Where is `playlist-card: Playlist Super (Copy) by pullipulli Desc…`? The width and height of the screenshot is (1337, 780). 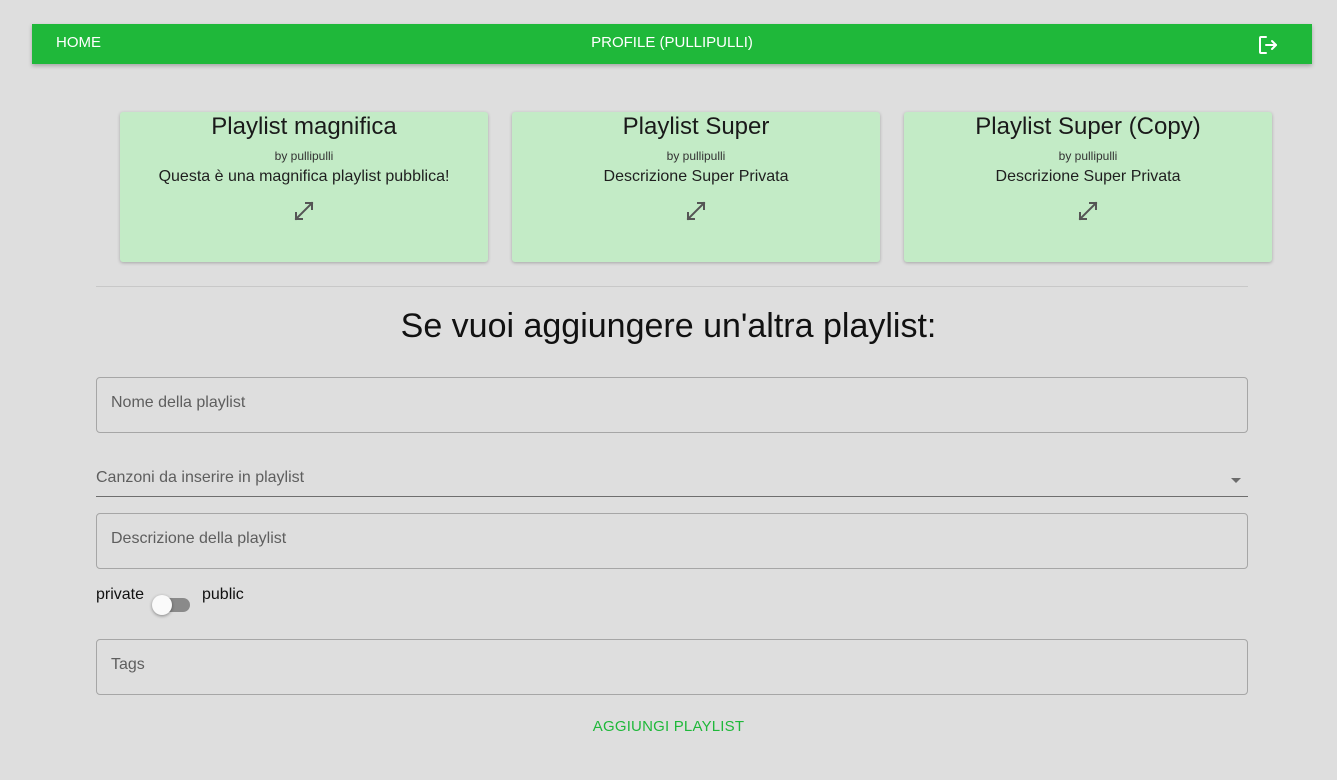
playlist-card: Playlist Super (Copy) by pullipulli Desc… is located at coordinates (1088, 187).